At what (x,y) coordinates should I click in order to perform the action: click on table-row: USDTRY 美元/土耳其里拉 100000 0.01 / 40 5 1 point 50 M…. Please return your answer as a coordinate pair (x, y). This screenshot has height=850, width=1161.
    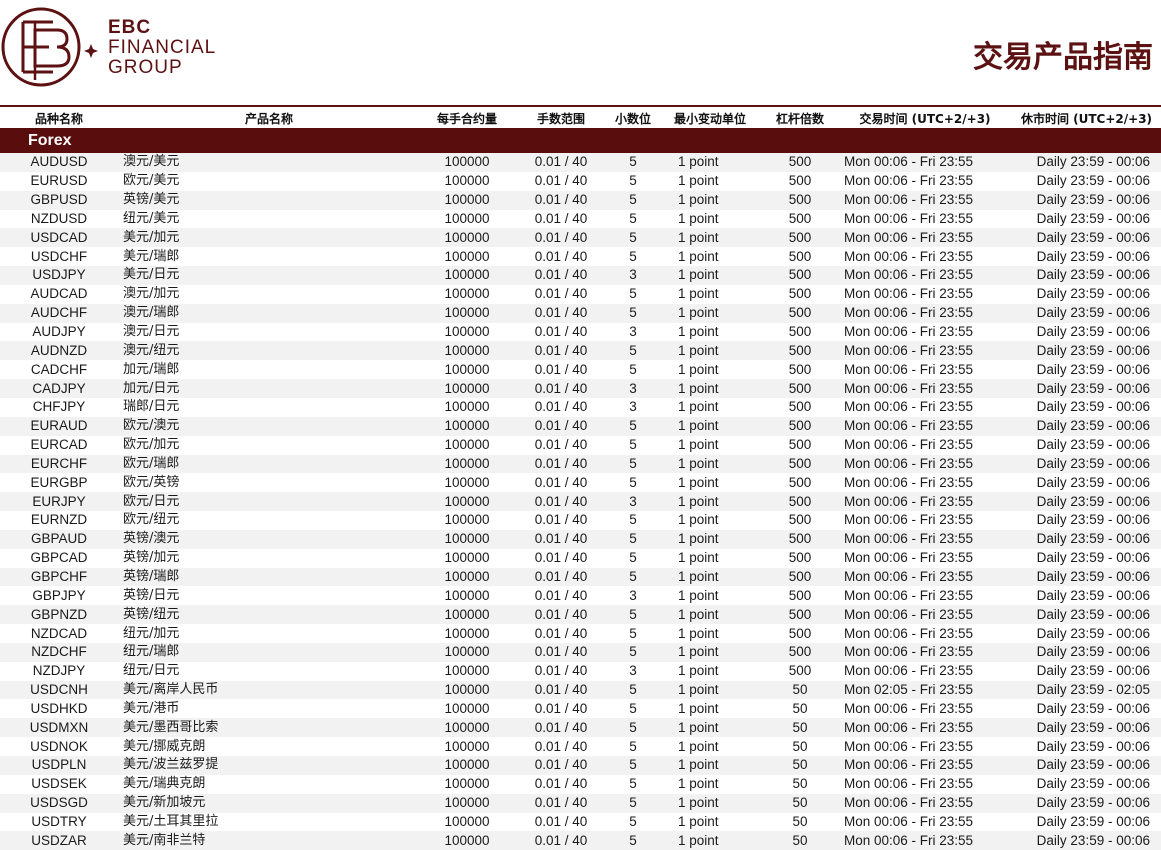
    Looking at the image, I should click on (580, 822).